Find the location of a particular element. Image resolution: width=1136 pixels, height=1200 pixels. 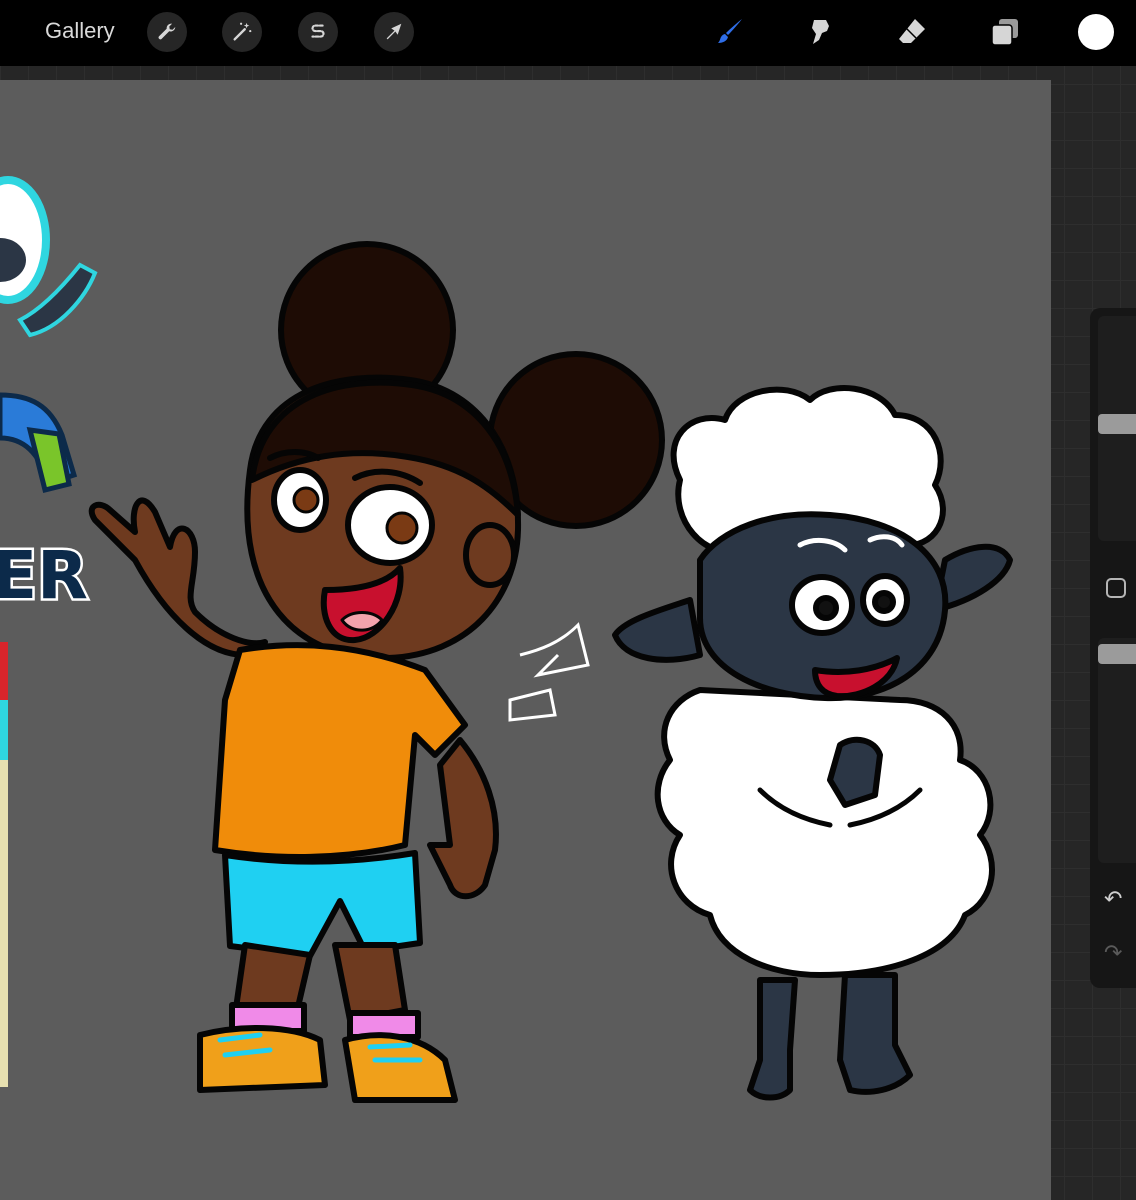

opacity-slider is located at coordinates (1117, 750).